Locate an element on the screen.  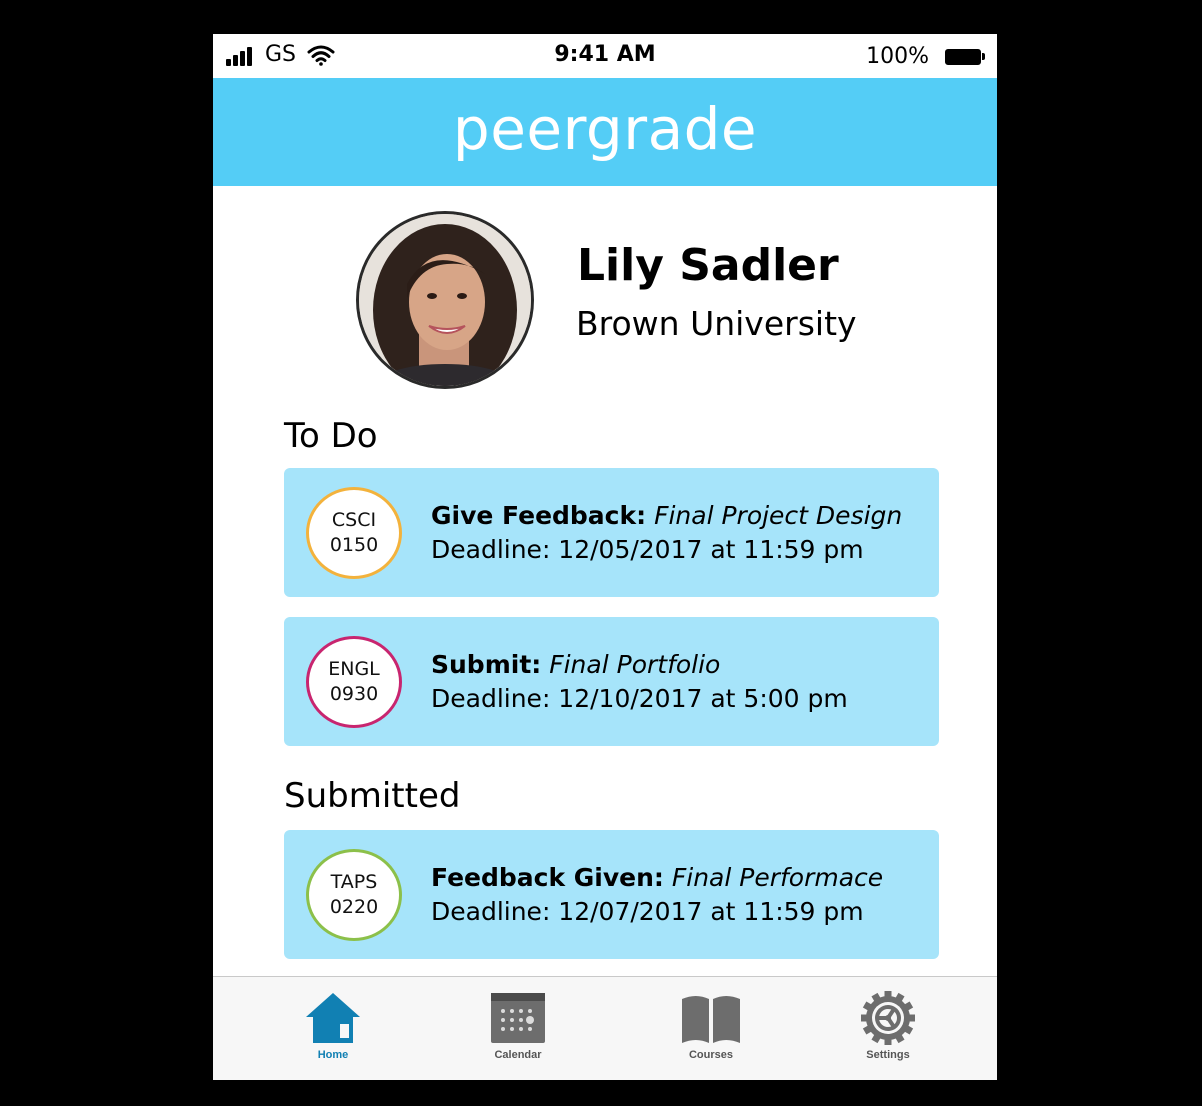
app-header: peergrade is located at coordinates (605, 132).